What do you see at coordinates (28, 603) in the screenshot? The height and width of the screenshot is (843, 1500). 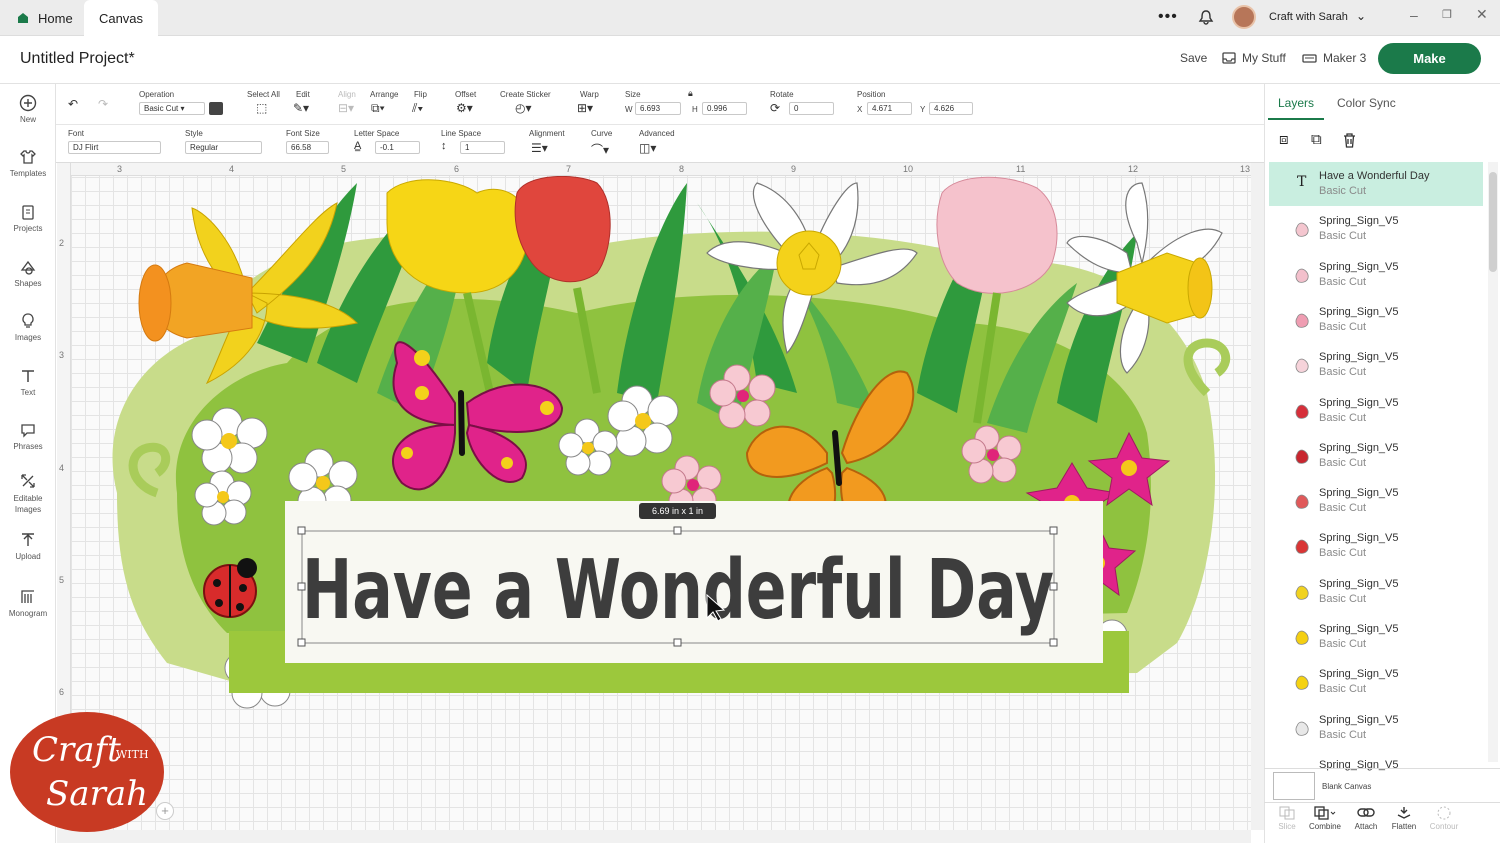 I see `nav-monogram: Monogram` at bounding box center [28, 603].